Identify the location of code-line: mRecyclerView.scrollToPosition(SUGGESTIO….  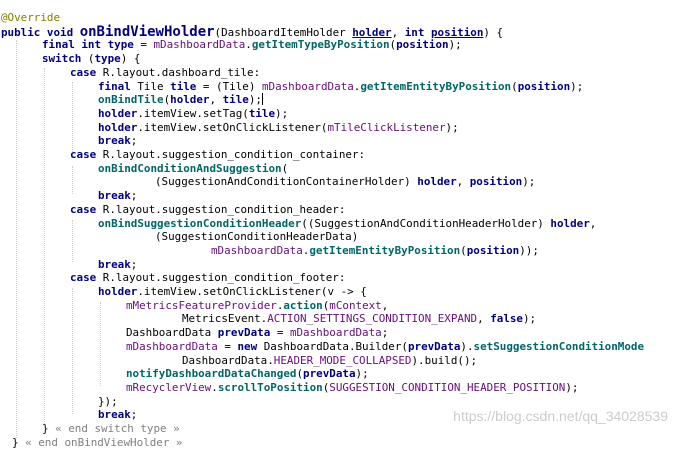
(352, 388).